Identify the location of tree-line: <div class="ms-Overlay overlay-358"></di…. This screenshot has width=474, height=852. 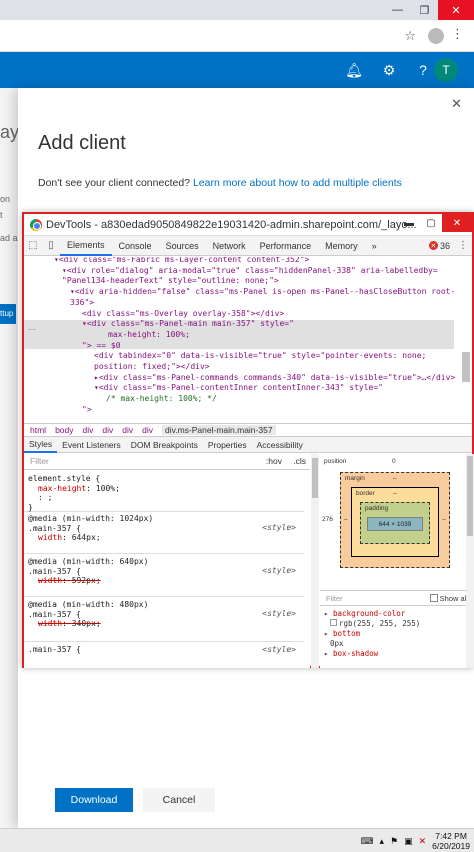
(183, 314).